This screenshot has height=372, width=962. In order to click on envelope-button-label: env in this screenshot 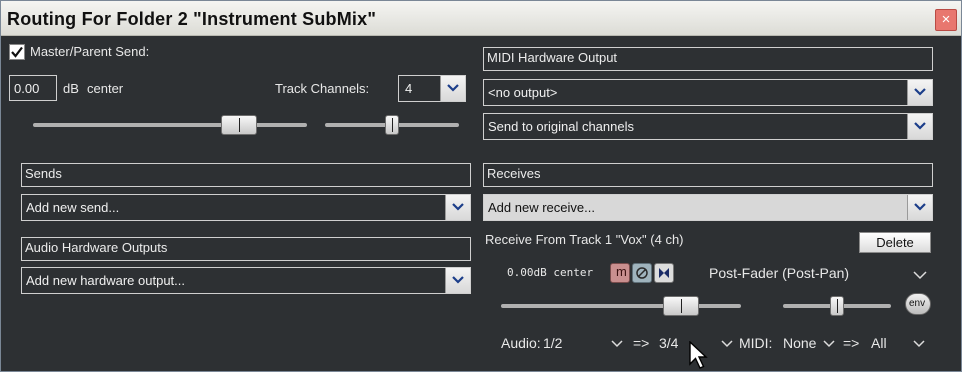, I will do `click(917, 303)`.